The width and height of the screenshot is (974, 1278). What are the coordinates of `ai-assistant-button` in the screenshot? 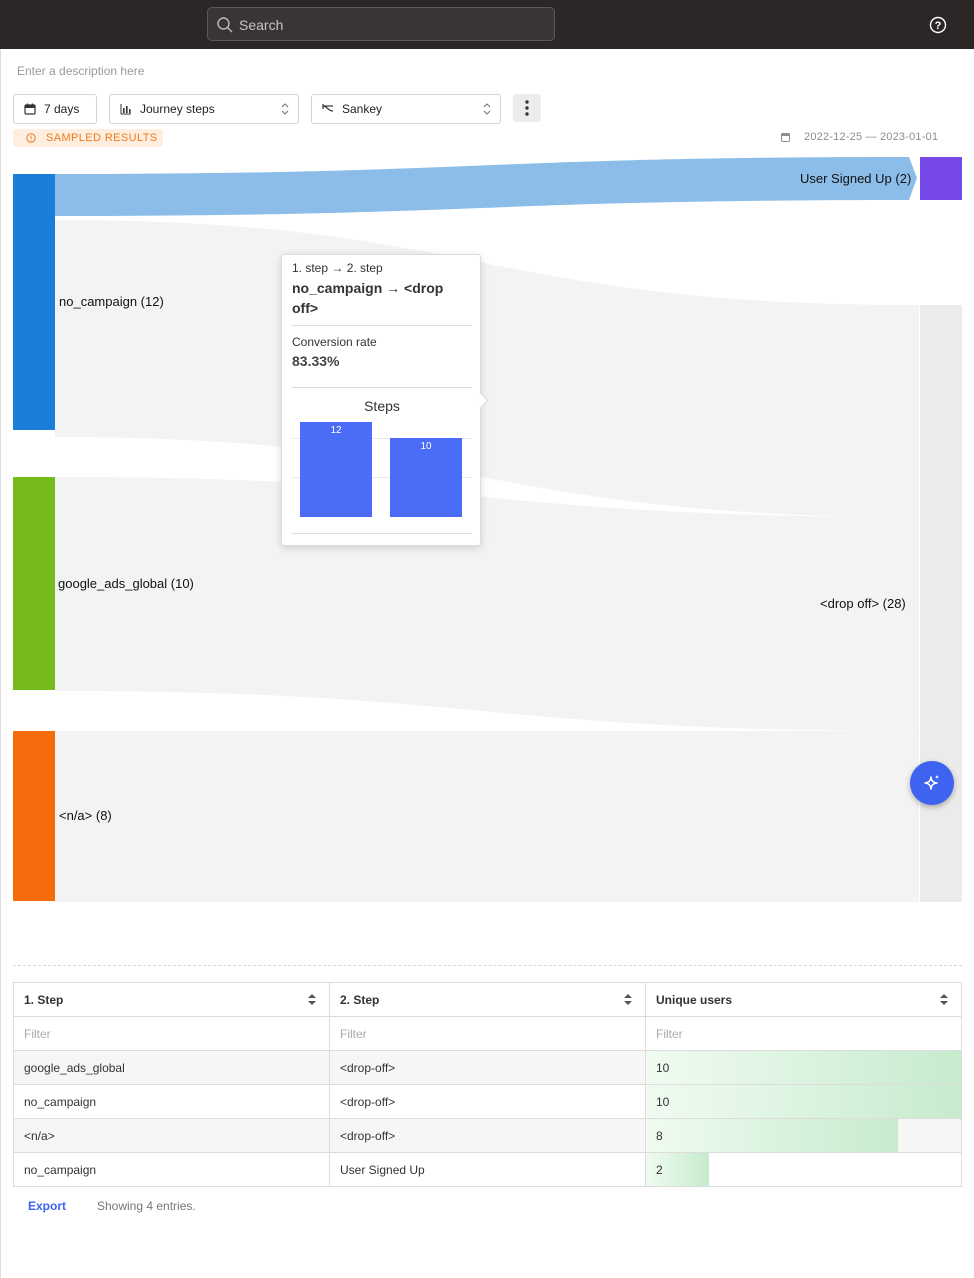 It's located at (932, 783).